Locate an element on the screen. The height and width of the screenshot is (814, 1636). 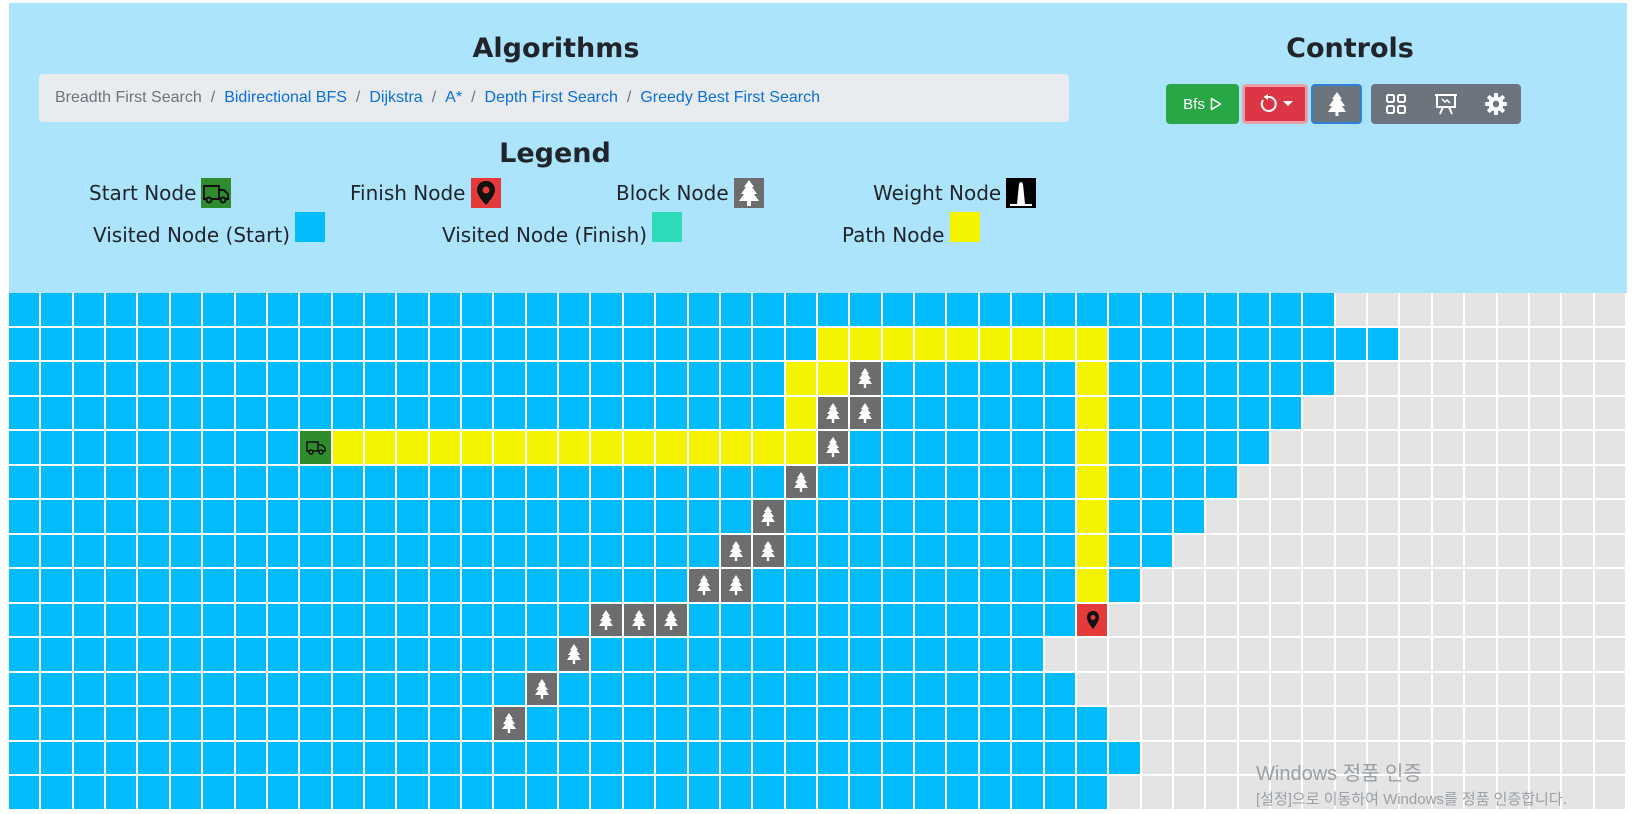
block-node-button is located at coordinates (1336, 104).